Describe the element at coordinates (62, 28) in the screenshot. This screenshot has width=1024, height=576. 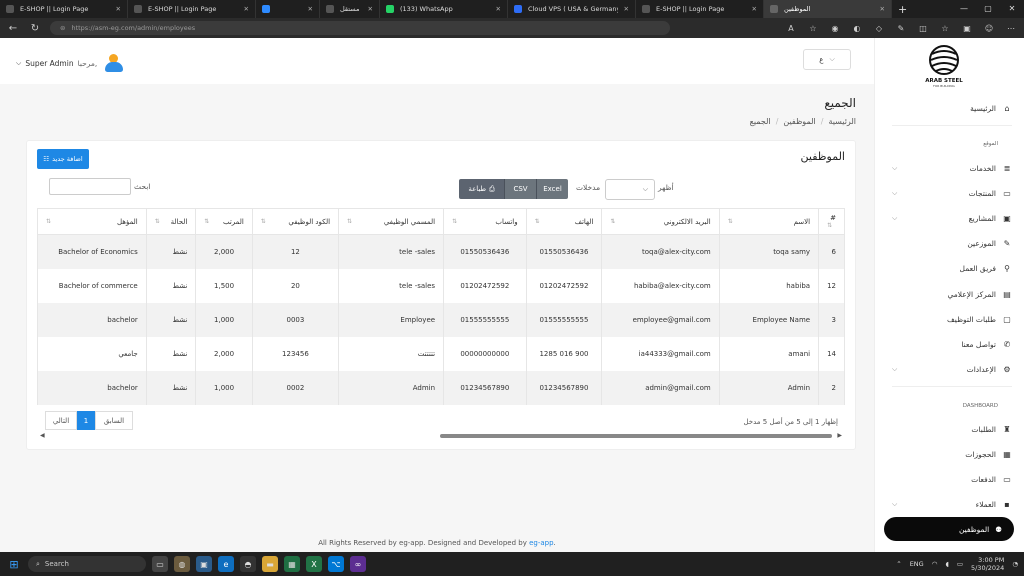
I see `site-info-icon: ⊜` at that location.